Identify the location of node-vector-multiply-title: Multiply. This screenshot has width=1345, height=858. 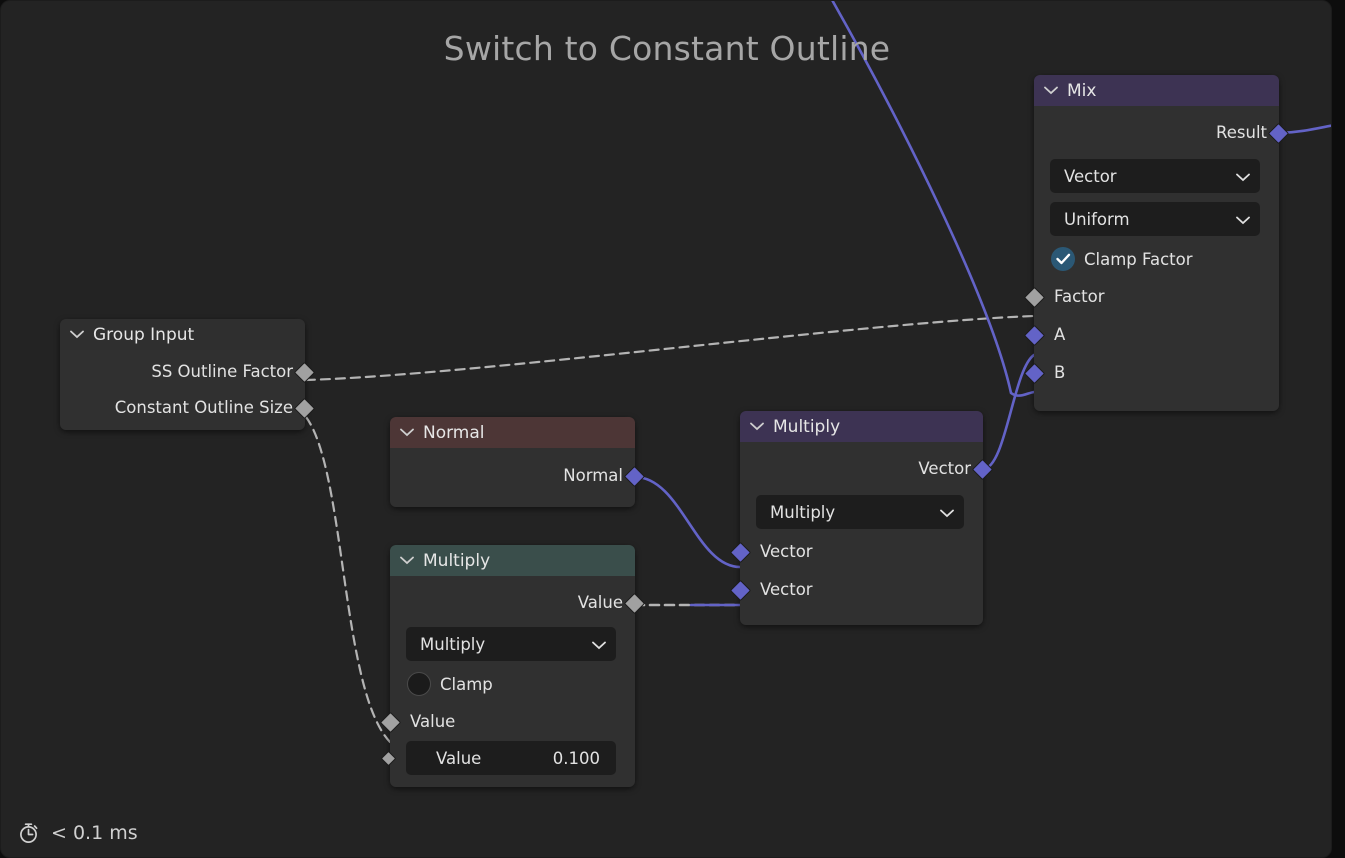
(807, 426).